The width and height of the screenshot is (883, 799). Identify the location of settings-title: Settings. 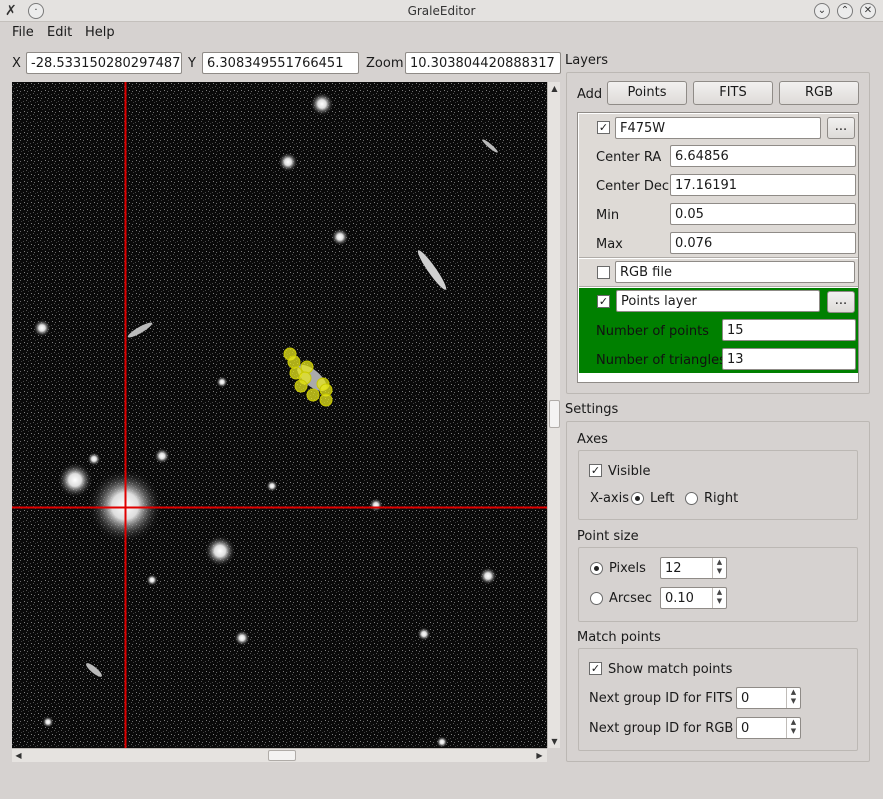
(592, 409).